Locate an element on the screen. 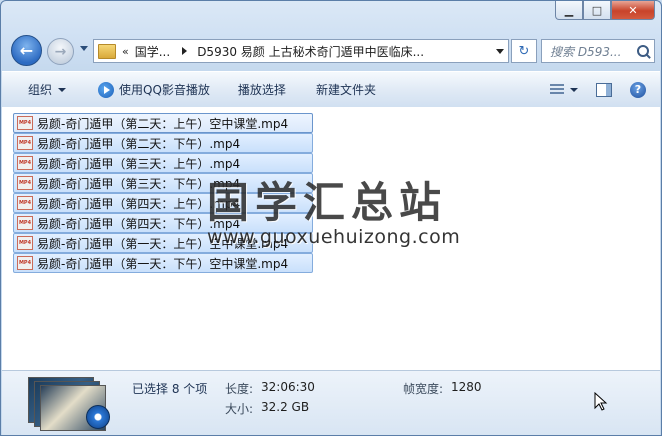  new-folder-button: 新建文件夹 is located at coordinates (341, 89).